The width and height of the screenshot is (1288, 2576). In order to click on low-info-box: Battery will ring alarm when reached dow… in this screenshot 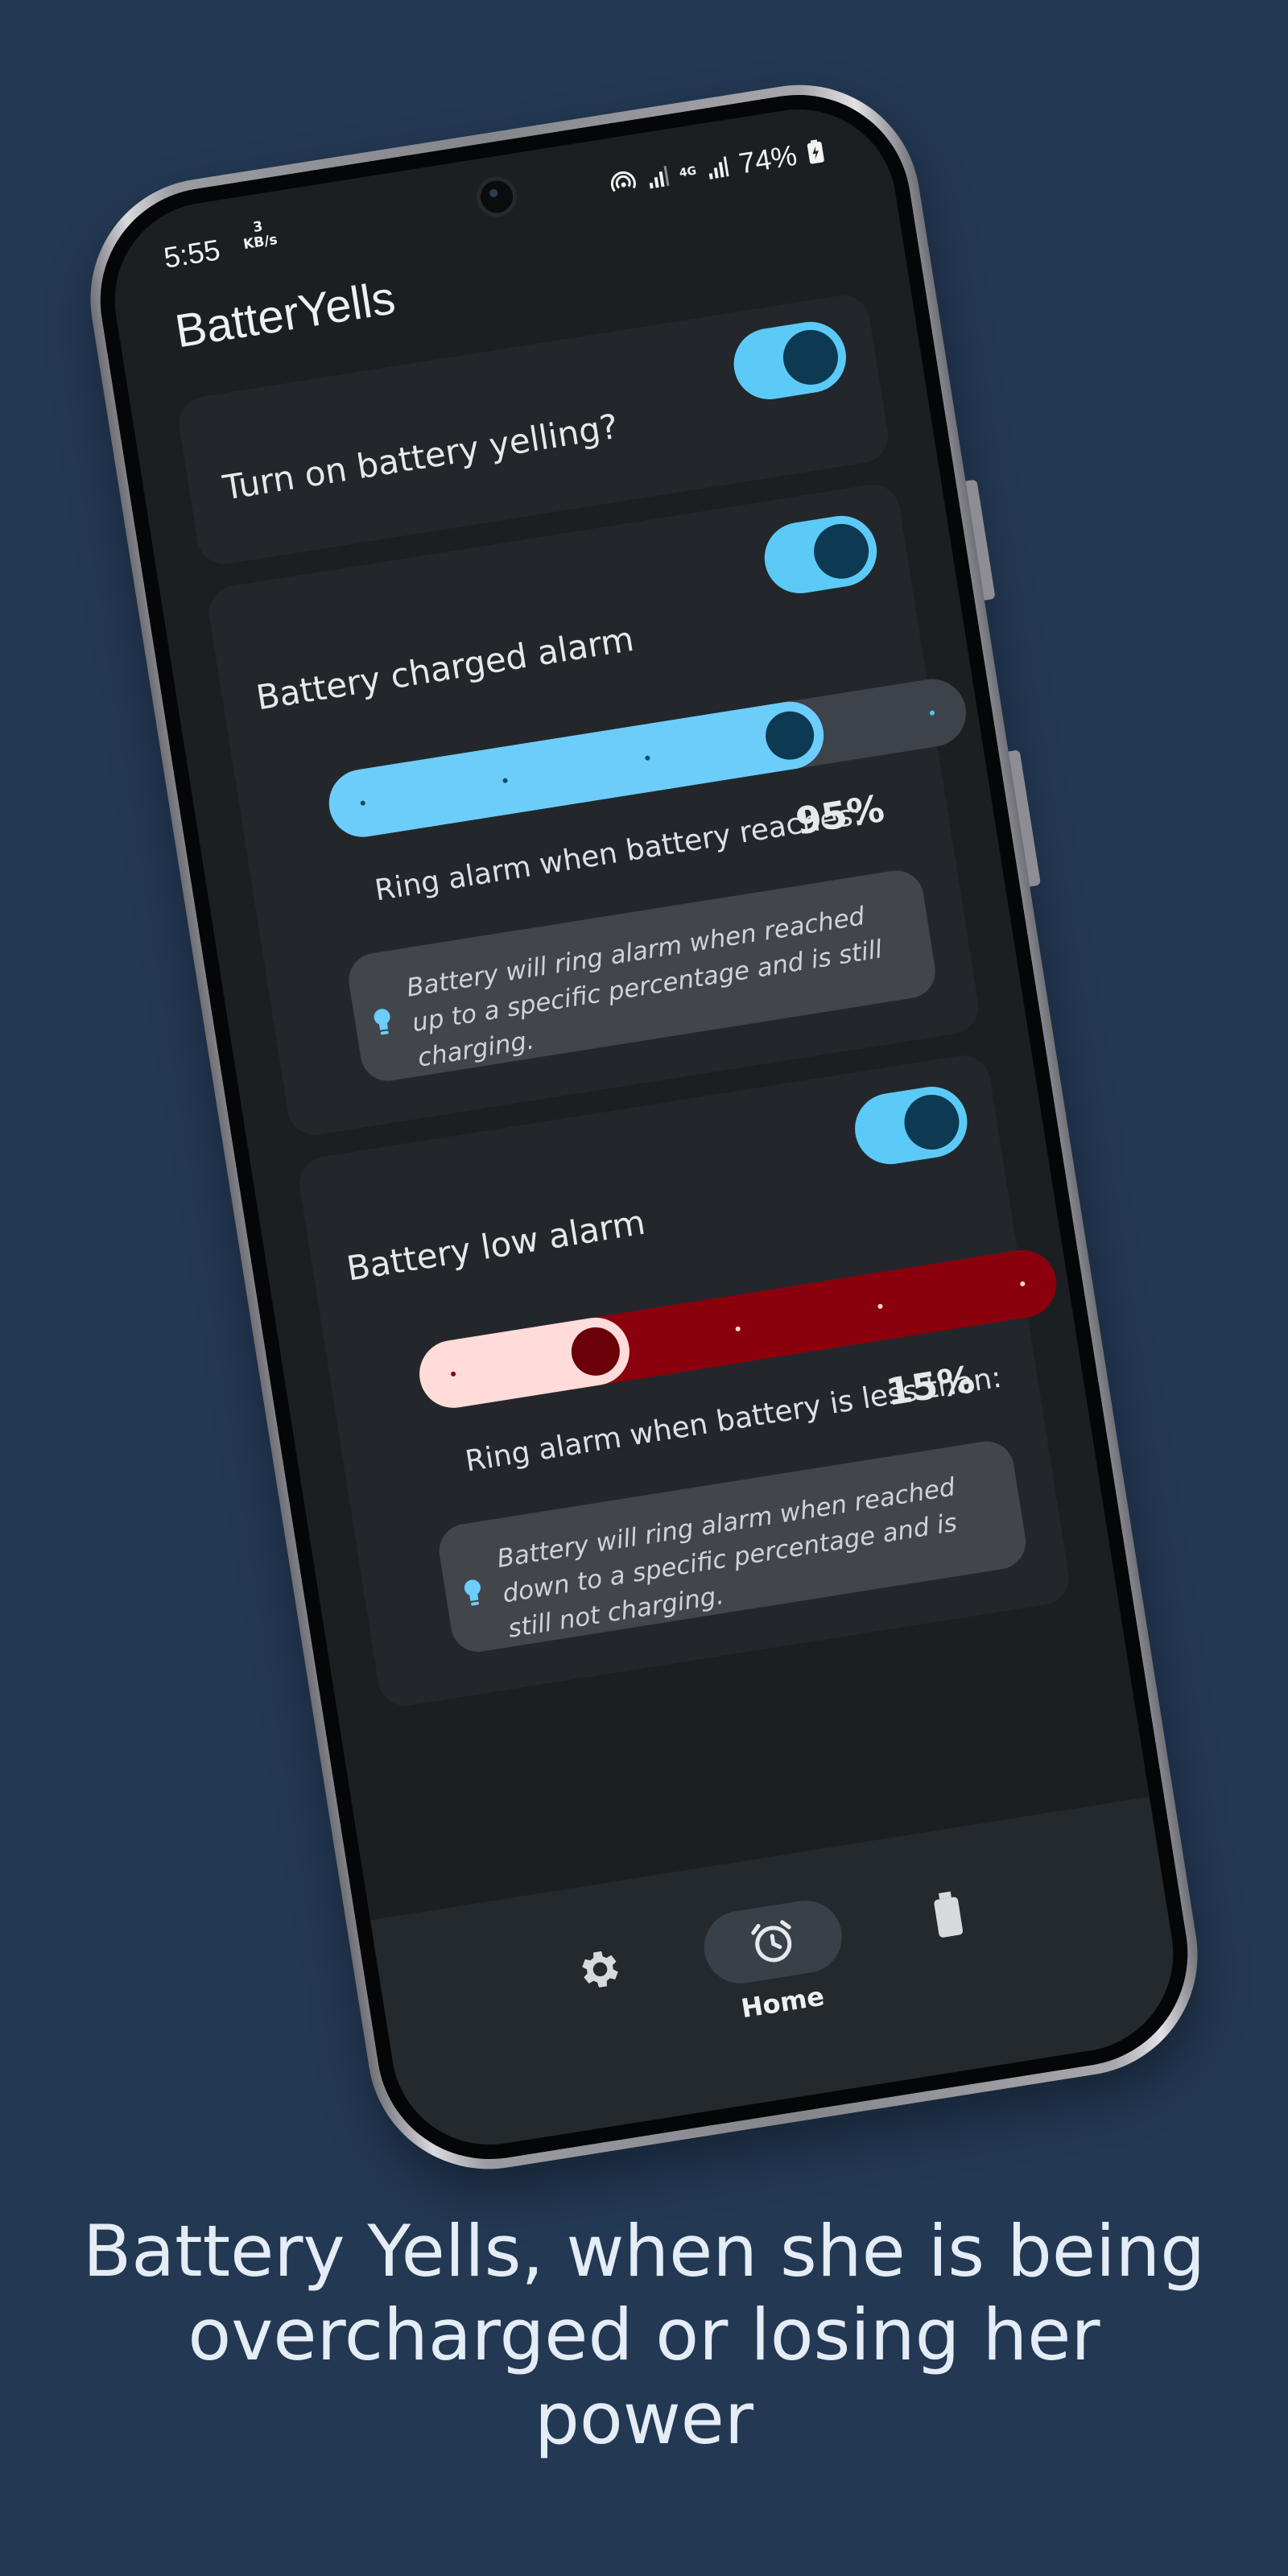, I will do `click(732, 1546)`.